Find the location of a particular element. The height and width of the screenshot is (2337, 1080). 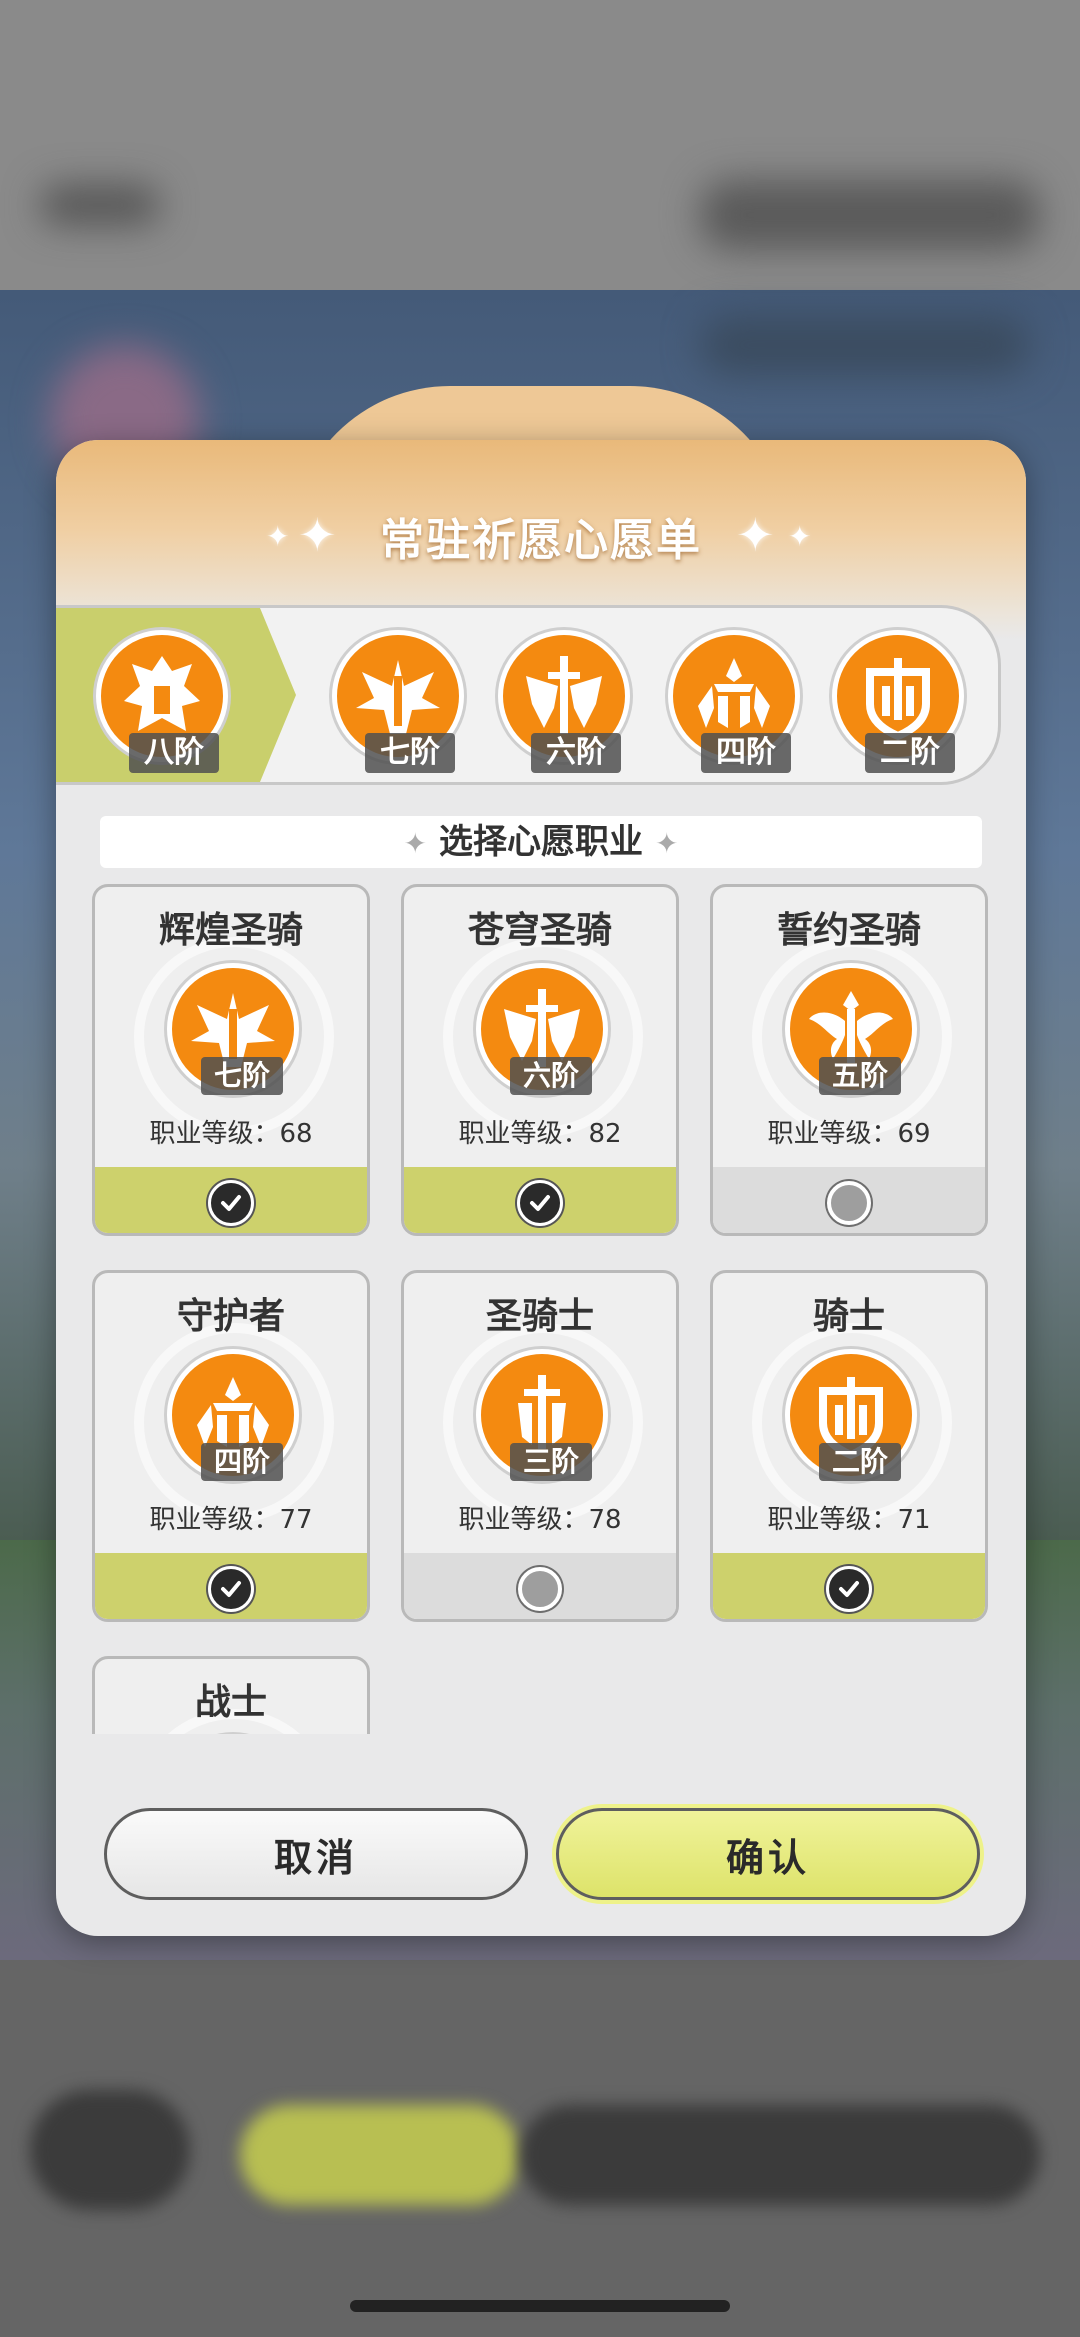

modal-title: 常驻祈愿心愿单 is located at coordinates (541, 540).